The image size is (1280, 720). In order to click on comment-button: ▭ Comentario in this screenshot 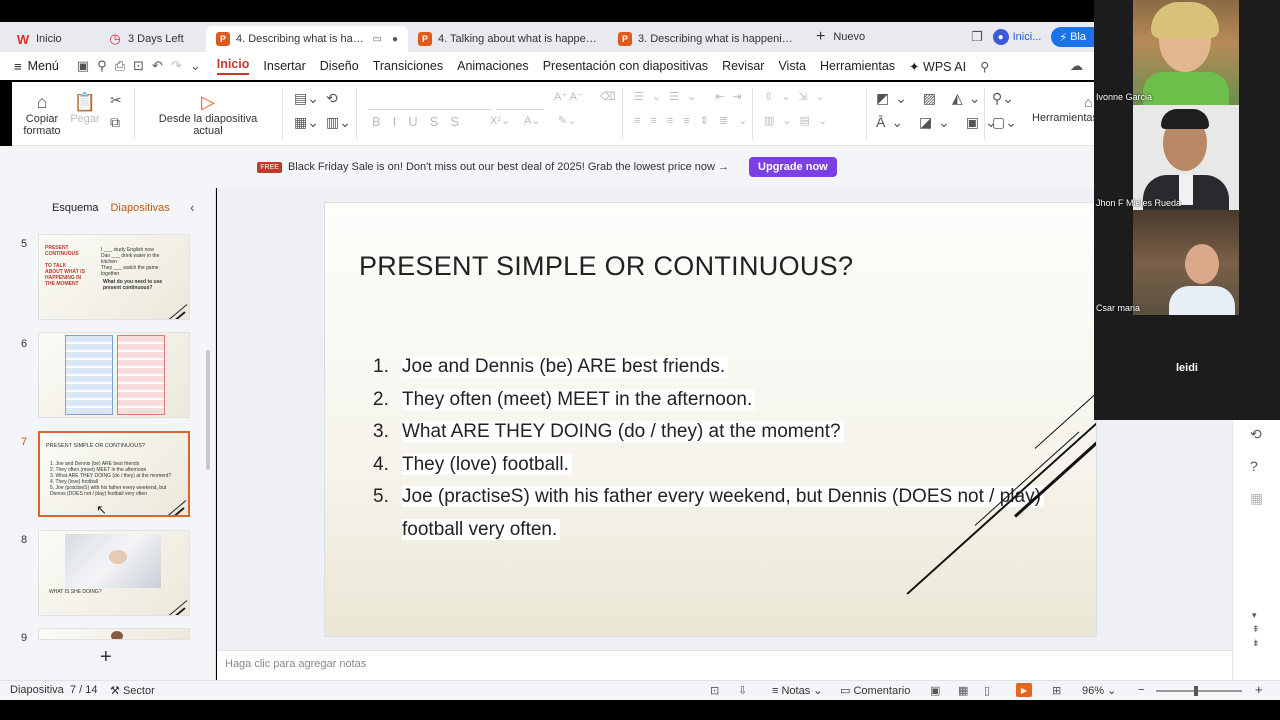, I will do `click(875, 690)`.